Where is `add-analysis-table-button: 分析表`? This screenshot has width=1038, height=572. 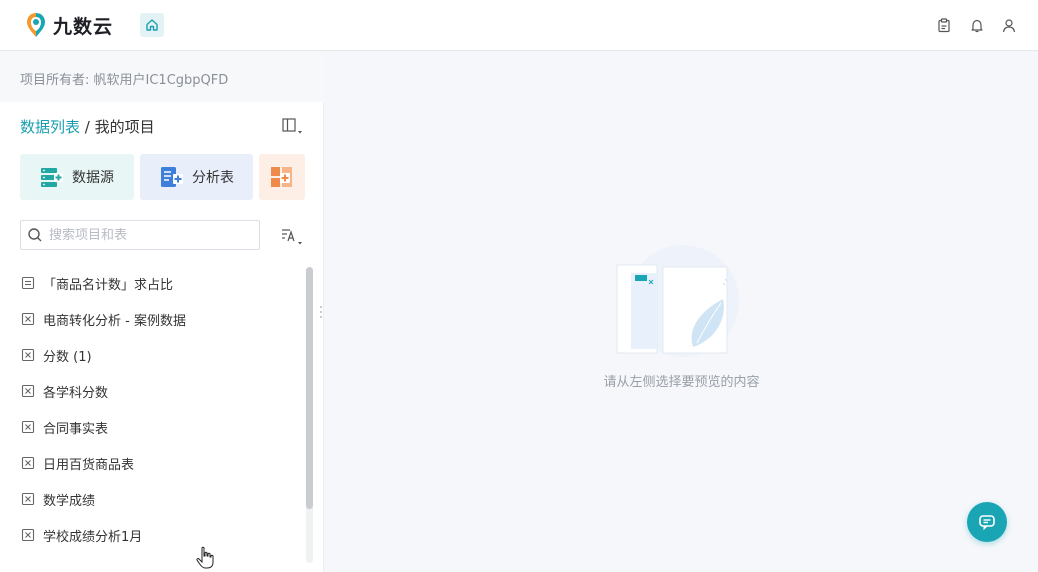
add-analysis-table-button: 分析表 is located at coordinates (196, 177).